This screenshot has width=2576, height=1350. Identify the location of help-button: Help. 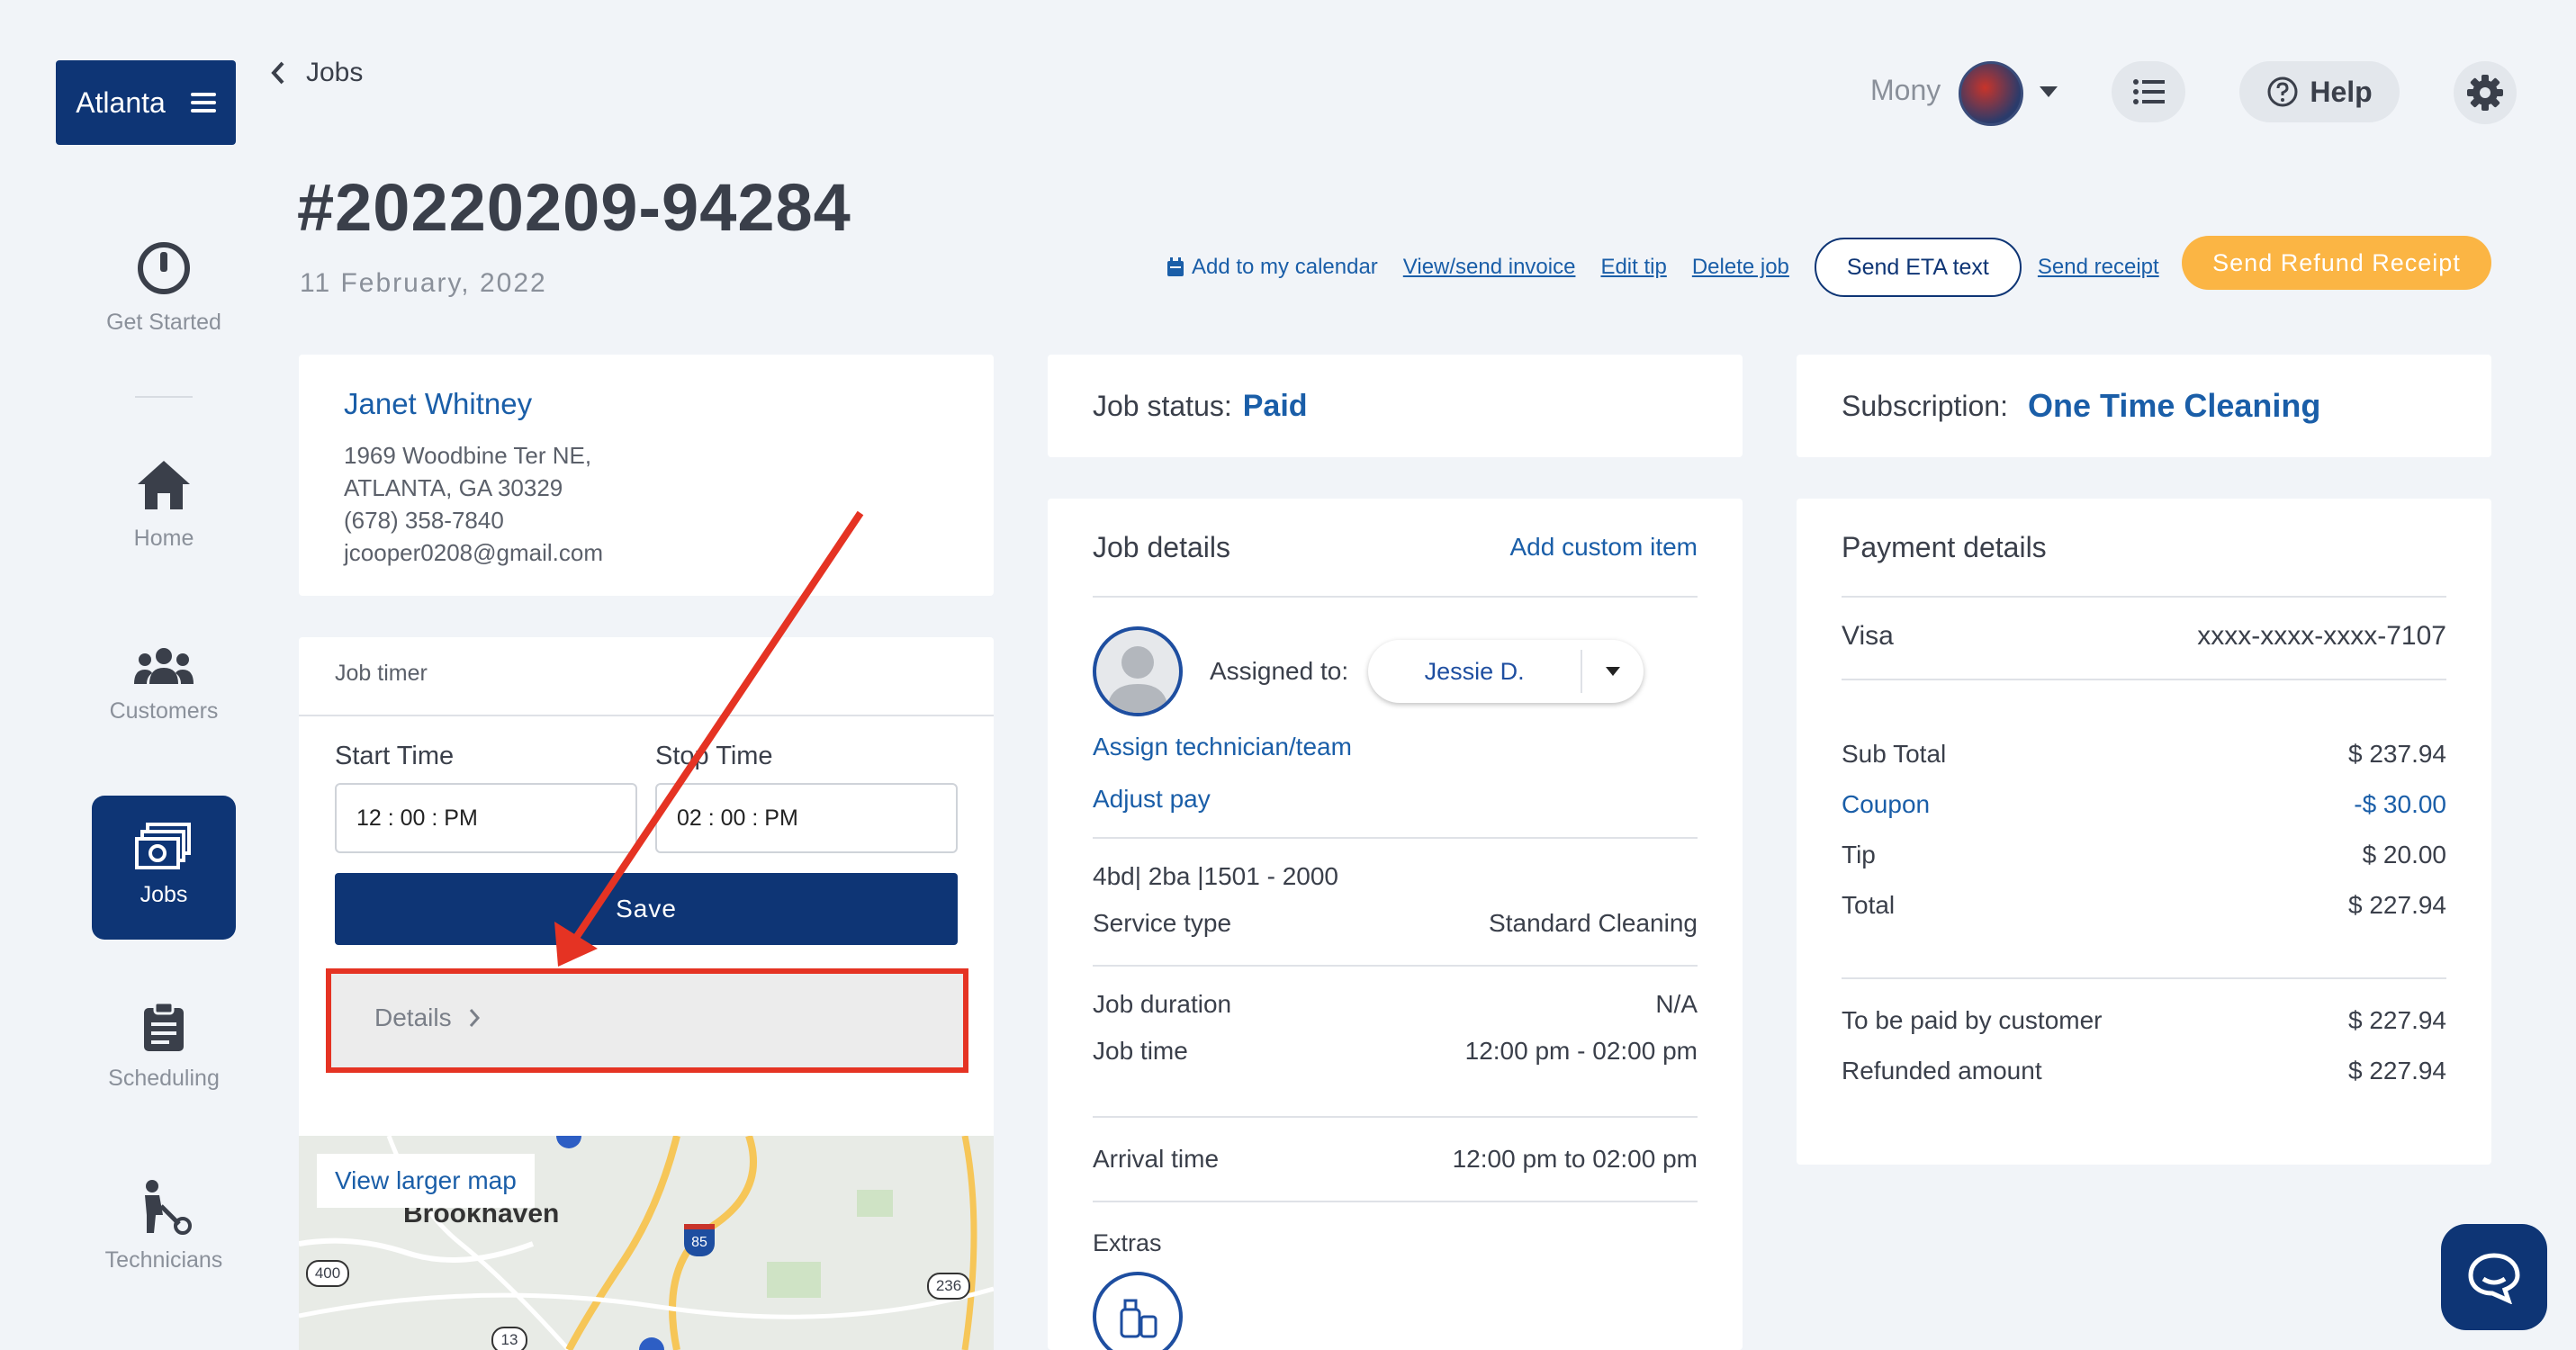
(2319, 91).